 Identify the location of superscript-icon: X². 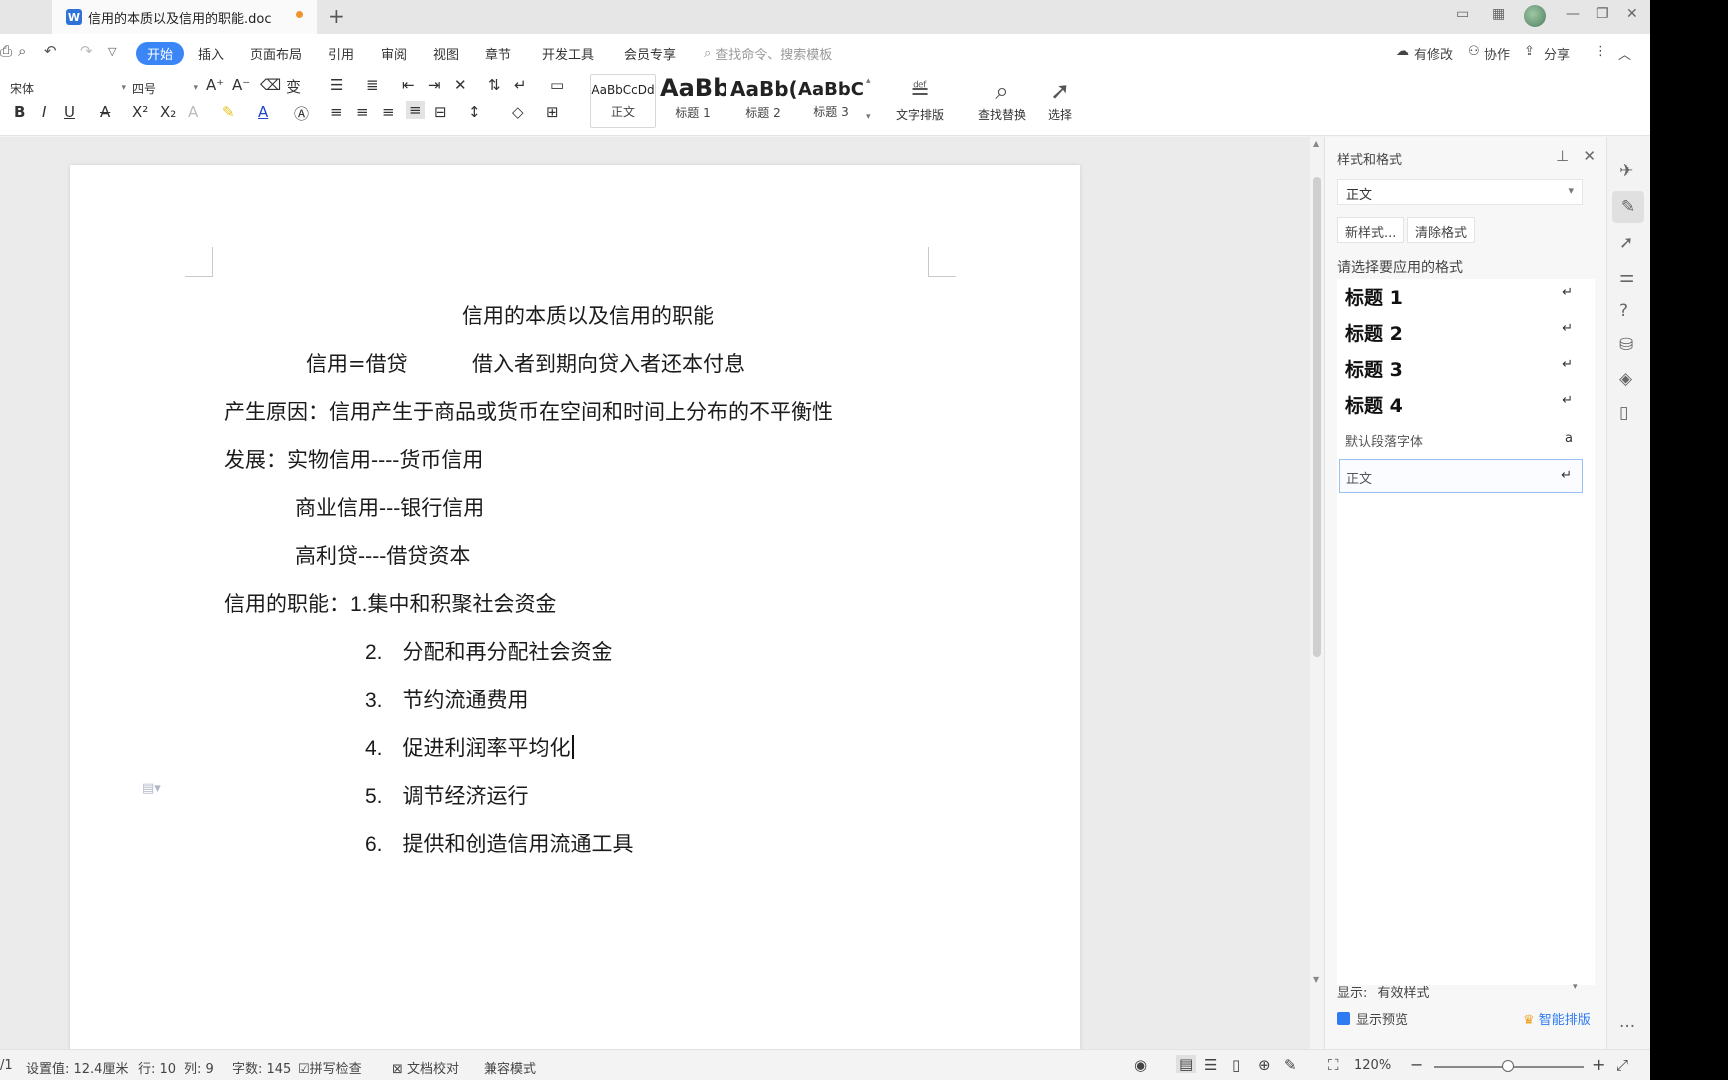
(140, 112).